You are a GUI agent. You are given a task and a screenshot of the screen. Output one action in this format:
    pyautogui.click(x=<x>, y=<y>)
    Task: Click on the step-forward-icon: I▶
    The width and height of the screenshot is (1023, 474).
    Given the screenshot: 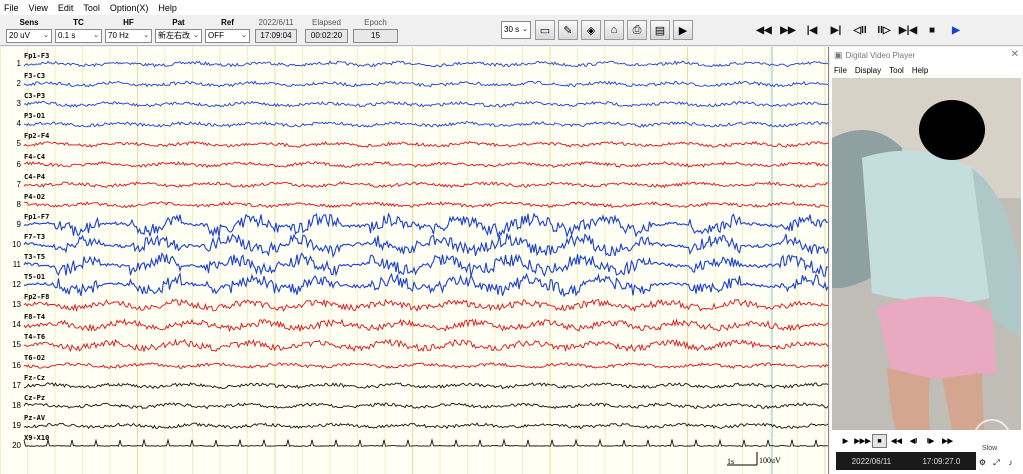 What is the action you would take?
    pyautogui.click(x=930, y=441)
    